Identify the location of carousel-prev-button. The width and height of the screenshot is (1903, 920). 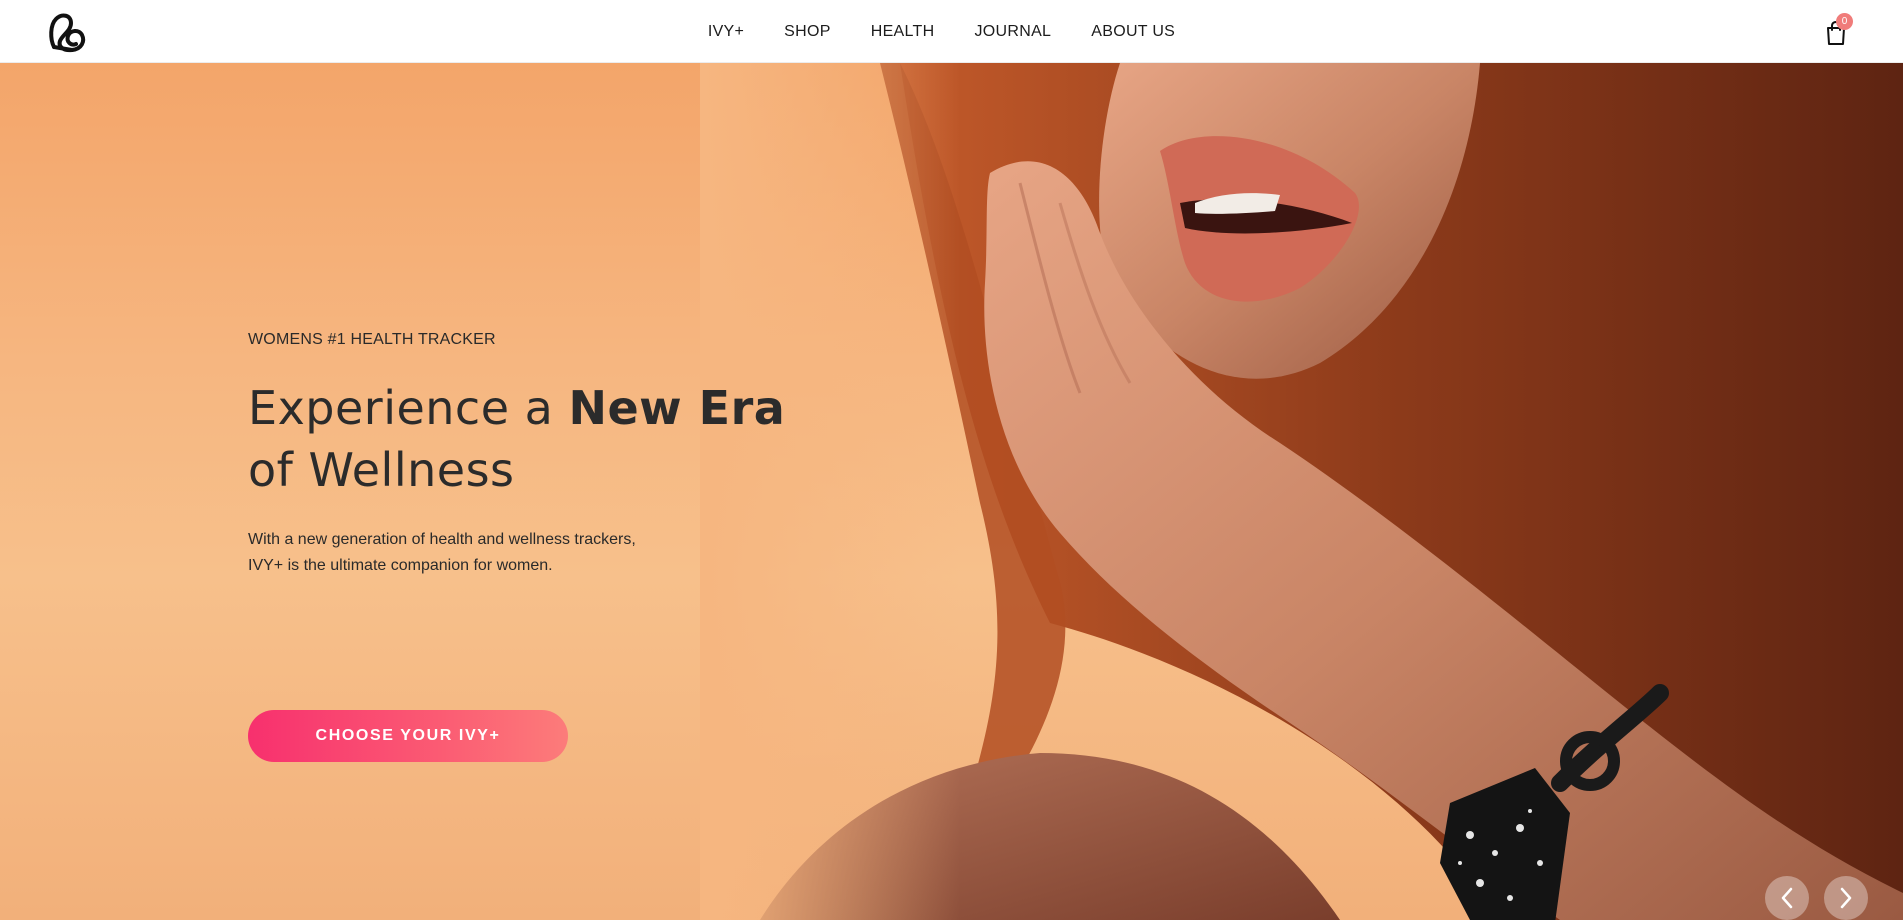
(1787, 898).